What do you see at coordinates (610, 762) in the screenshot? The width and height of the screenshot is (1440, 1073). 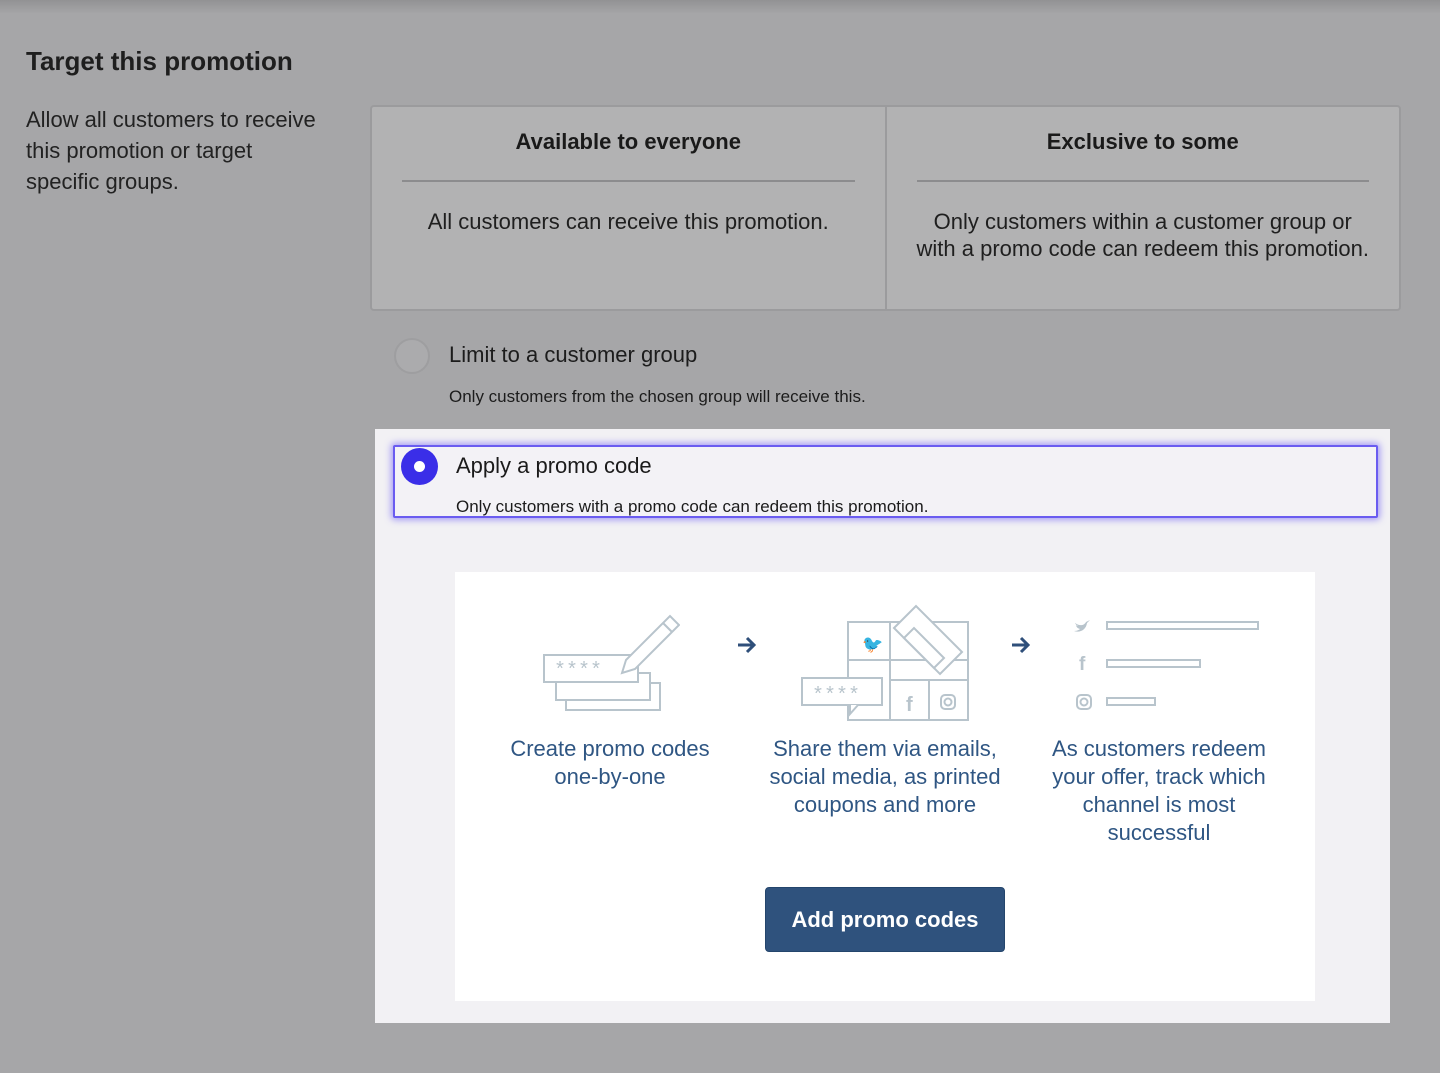 I see `step-text: Create promo codes one-by-one` at bounding box center [610, 762].